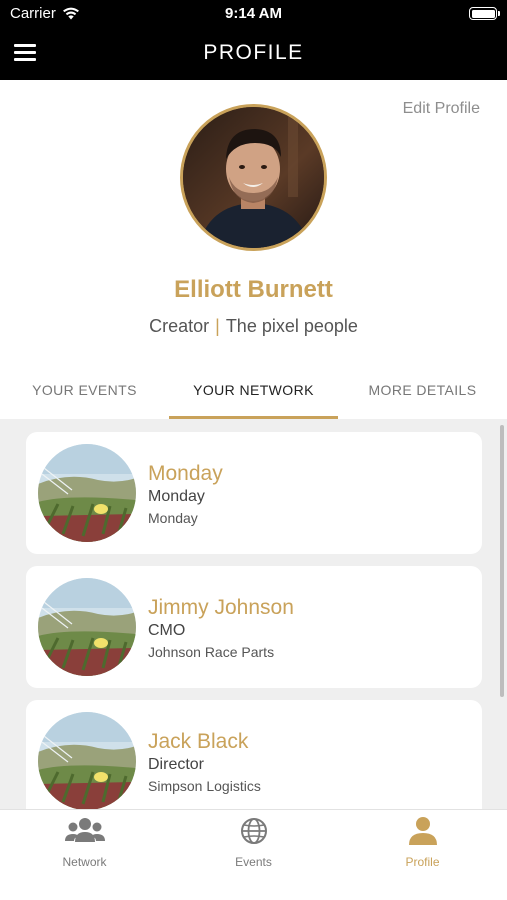 This screenshot has height=900, width=507. What do you see at coordinates (84, 830) in the screenshot?
I see `people-icon` at bounding box center [84, 830].